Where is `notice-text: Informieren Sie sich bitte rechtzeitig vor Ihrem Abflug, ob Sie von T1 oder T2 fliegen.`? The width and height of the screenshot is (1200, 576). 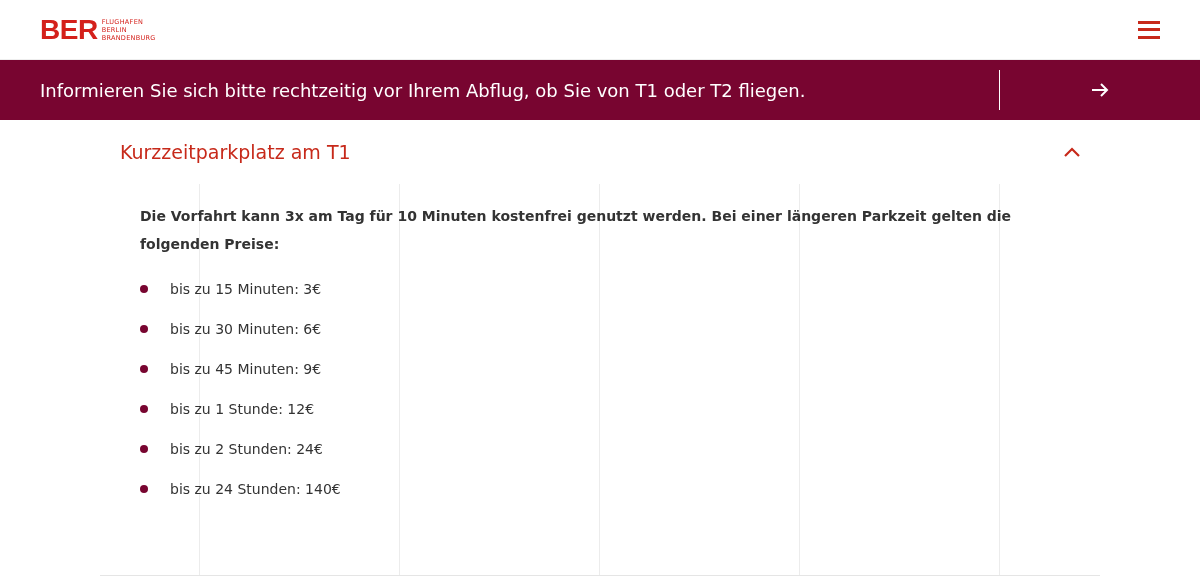
notice-text: Informieren Sie sich bitte rechtzeitig vor Ihrem Abflug, ob Sie von T1 oder T2 fliegen. is located at coordinates (423, 90).